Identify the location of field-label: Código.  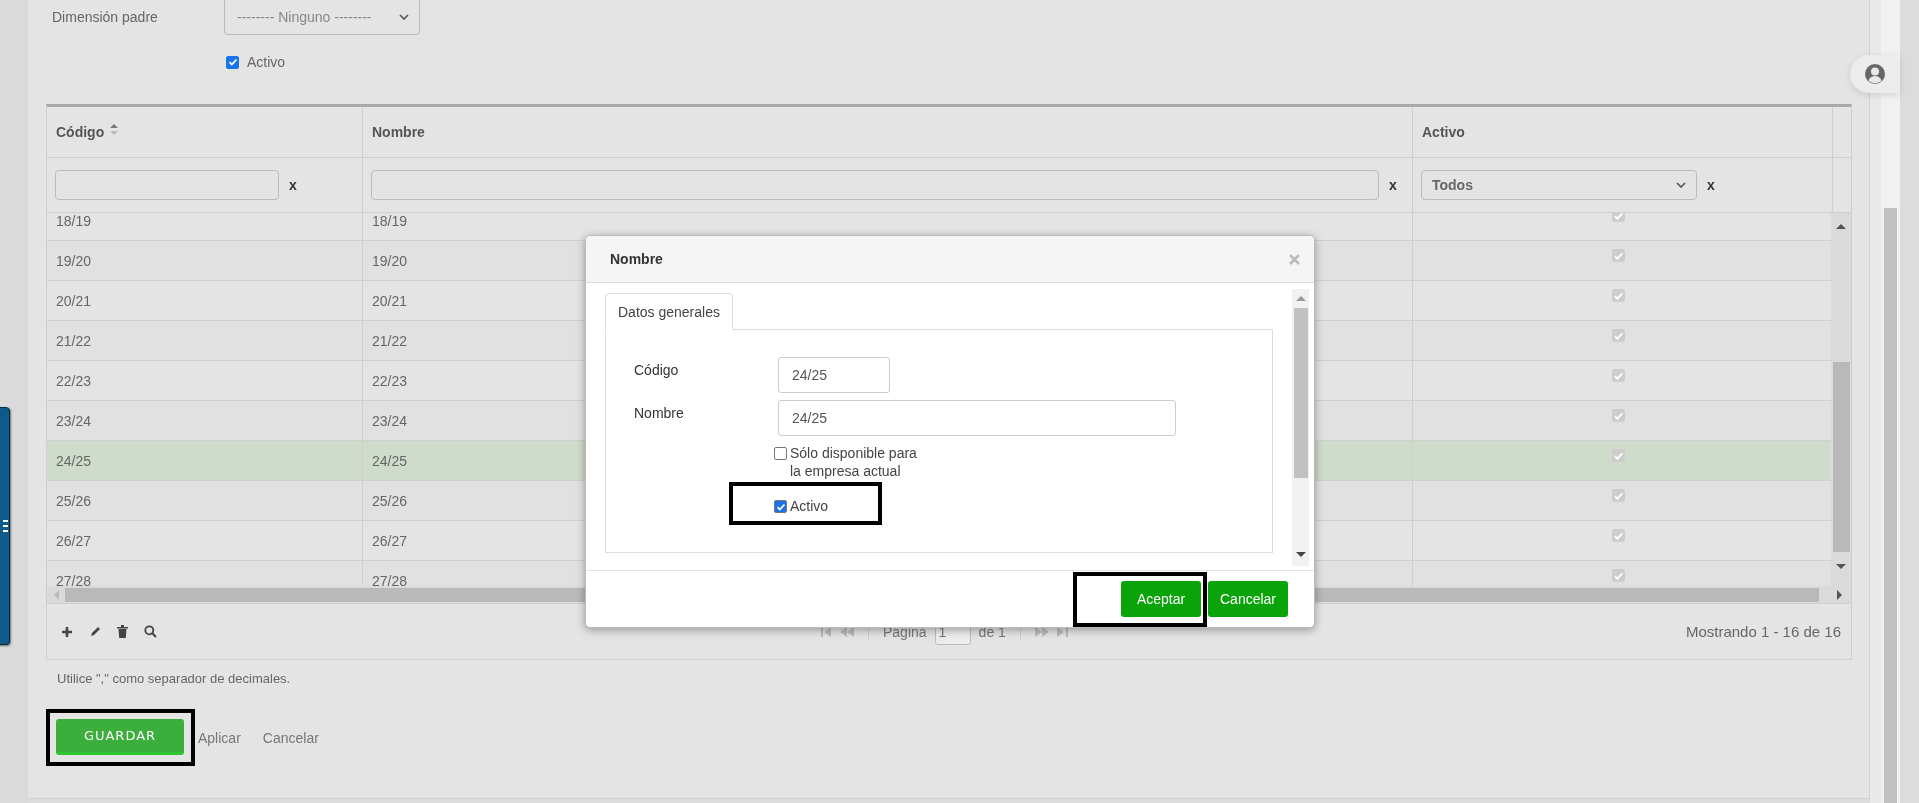
(657, 370).